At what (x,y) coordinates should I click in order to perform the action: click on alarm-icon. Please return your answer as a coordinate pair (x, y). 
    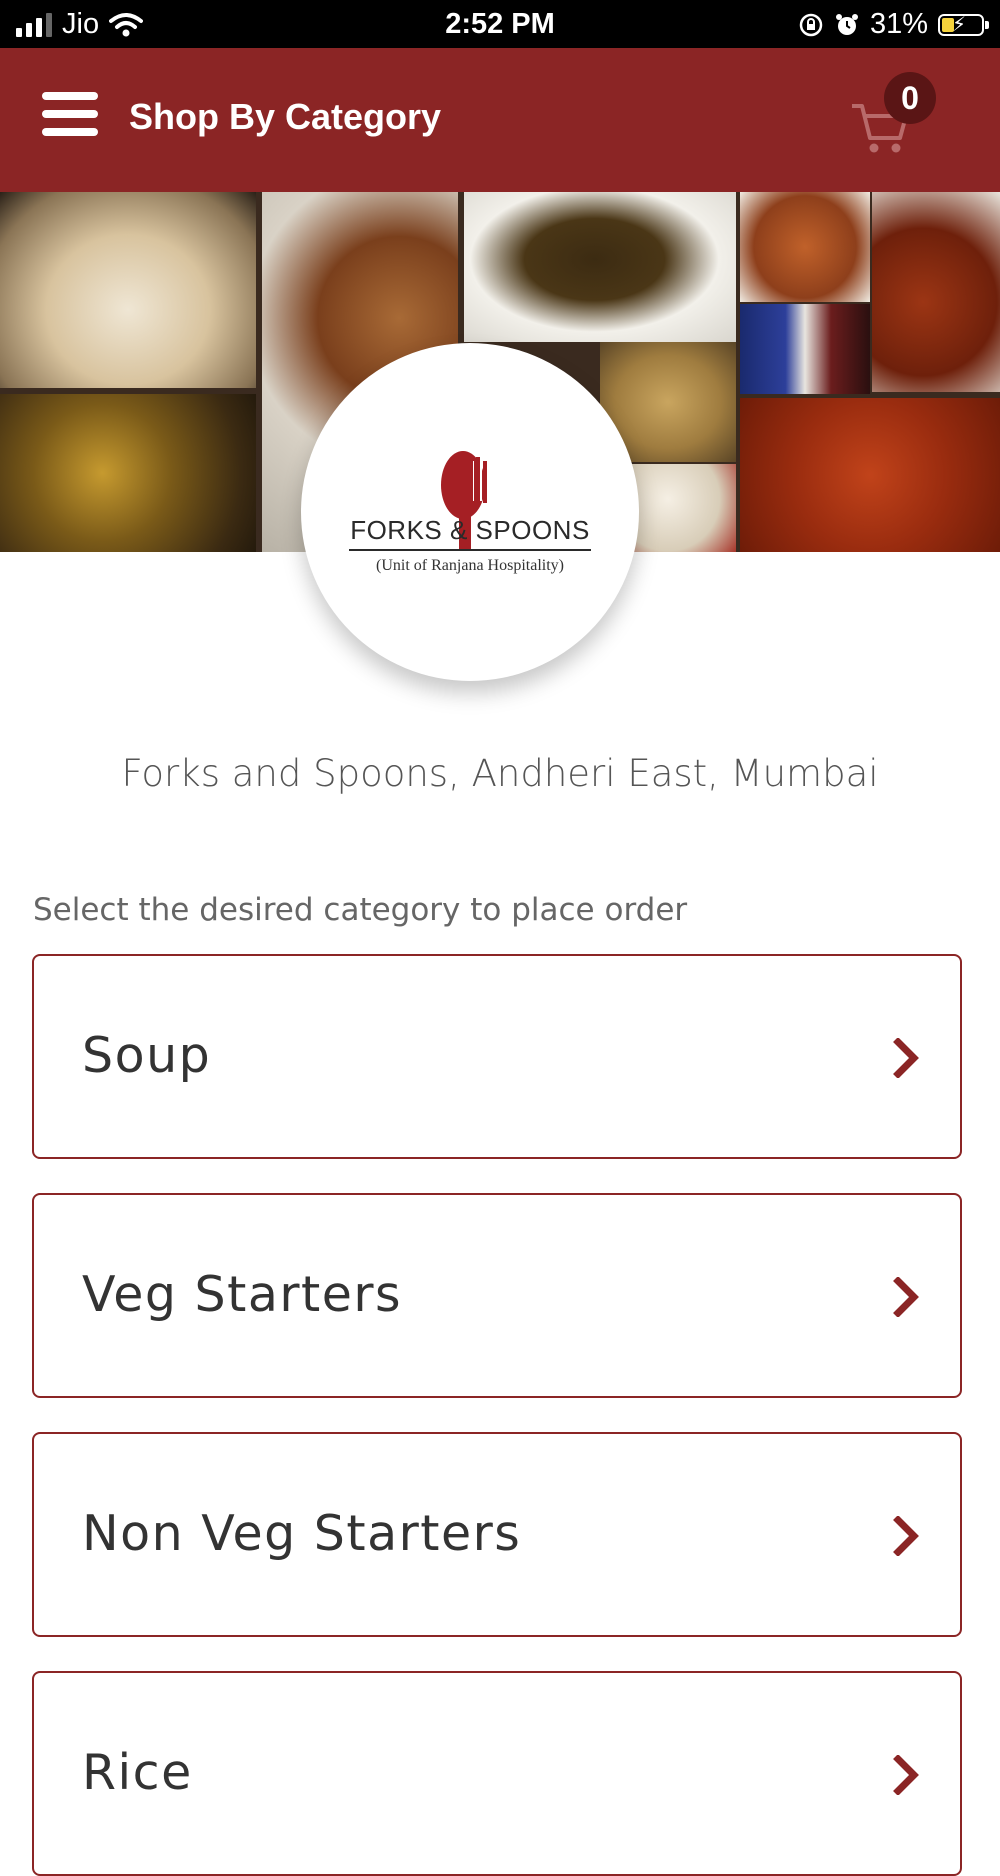
    Looking at the image, I should click on (846, 24).